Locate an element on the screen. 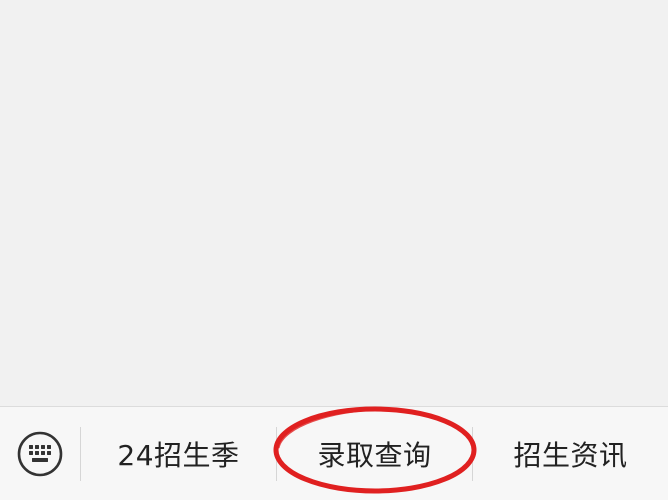 Image resolution: width=668 pixels, height=500 pixels. menu-item-admission-season: 24招生季 is located at coordinates (178, 453).